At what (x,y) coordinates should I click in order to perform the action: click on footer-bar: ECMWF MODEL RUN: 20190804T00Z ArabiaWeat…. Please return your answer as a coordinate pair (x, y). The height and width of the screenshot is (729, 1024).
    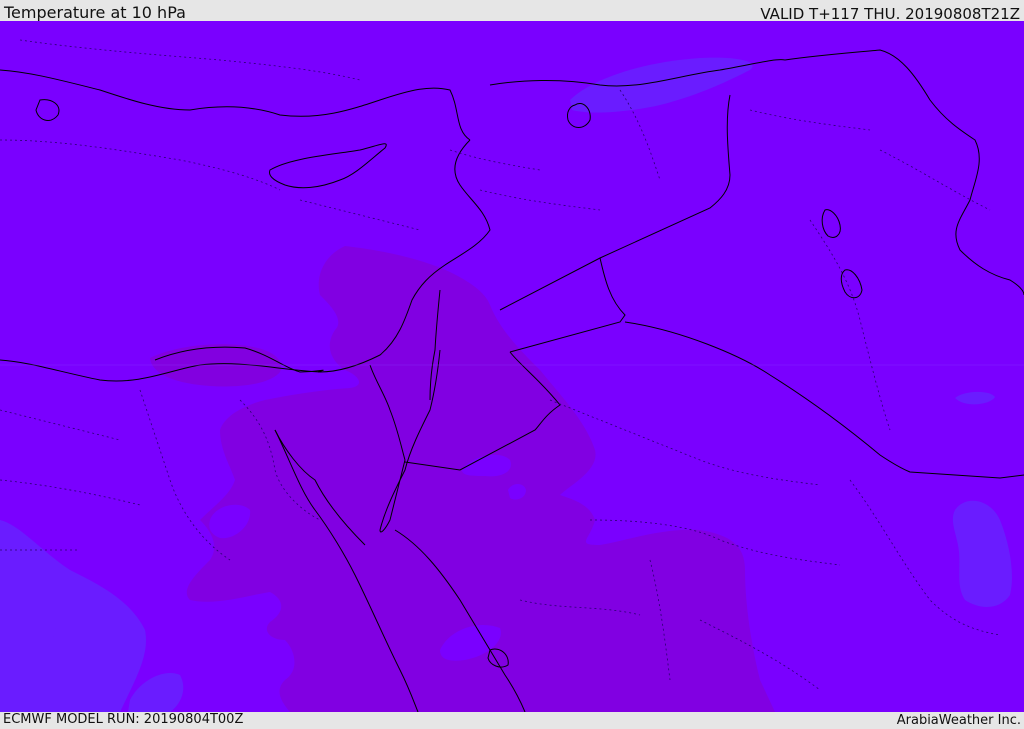
    Looking at the image, I should click on (512, 720).